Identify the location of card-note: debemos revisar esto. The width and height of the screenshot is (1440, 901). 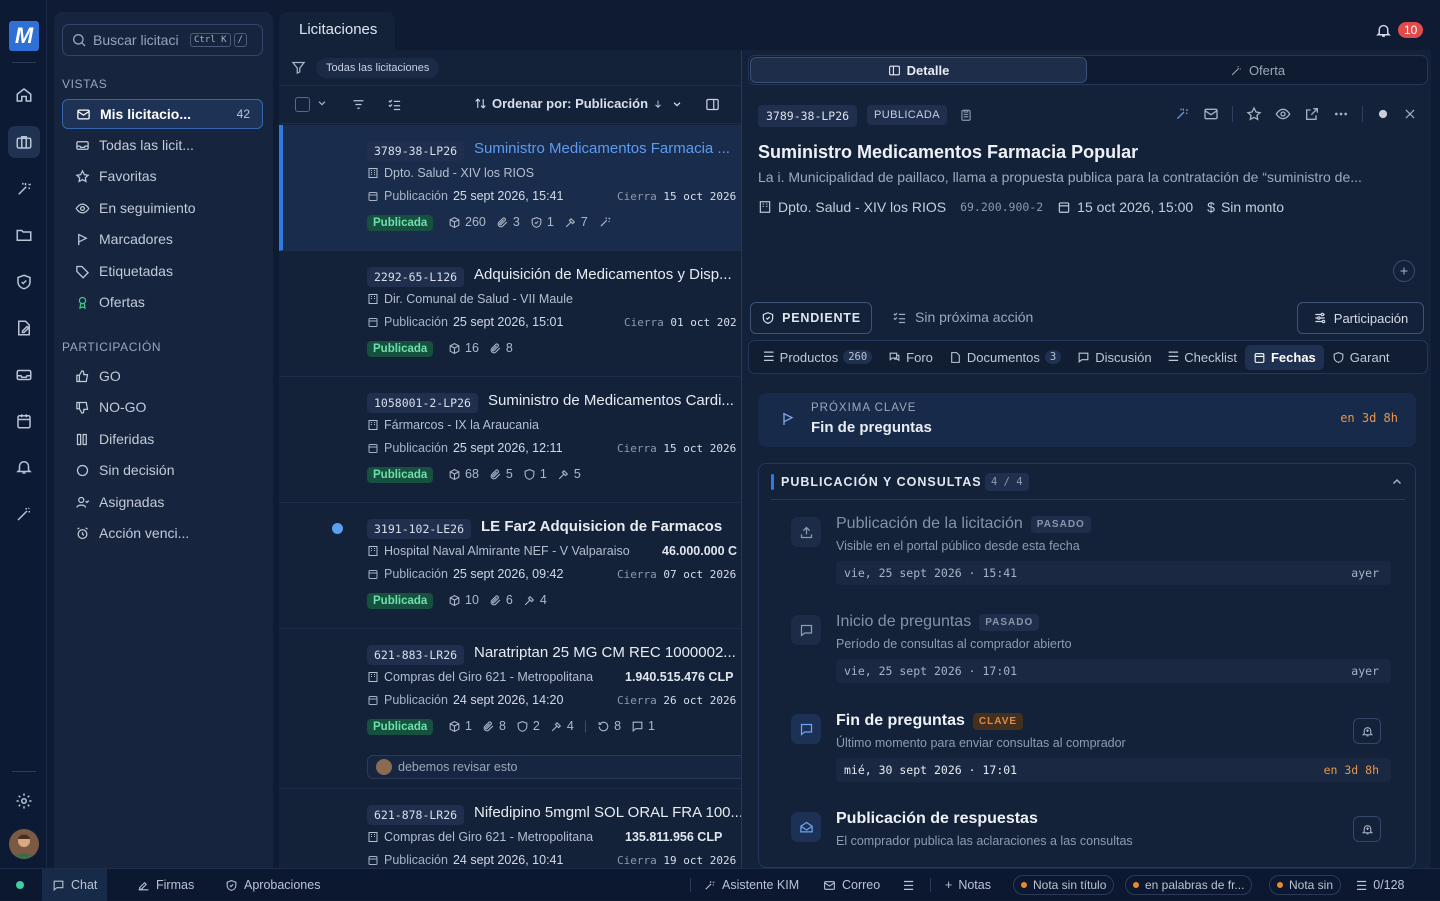
(557, 767).